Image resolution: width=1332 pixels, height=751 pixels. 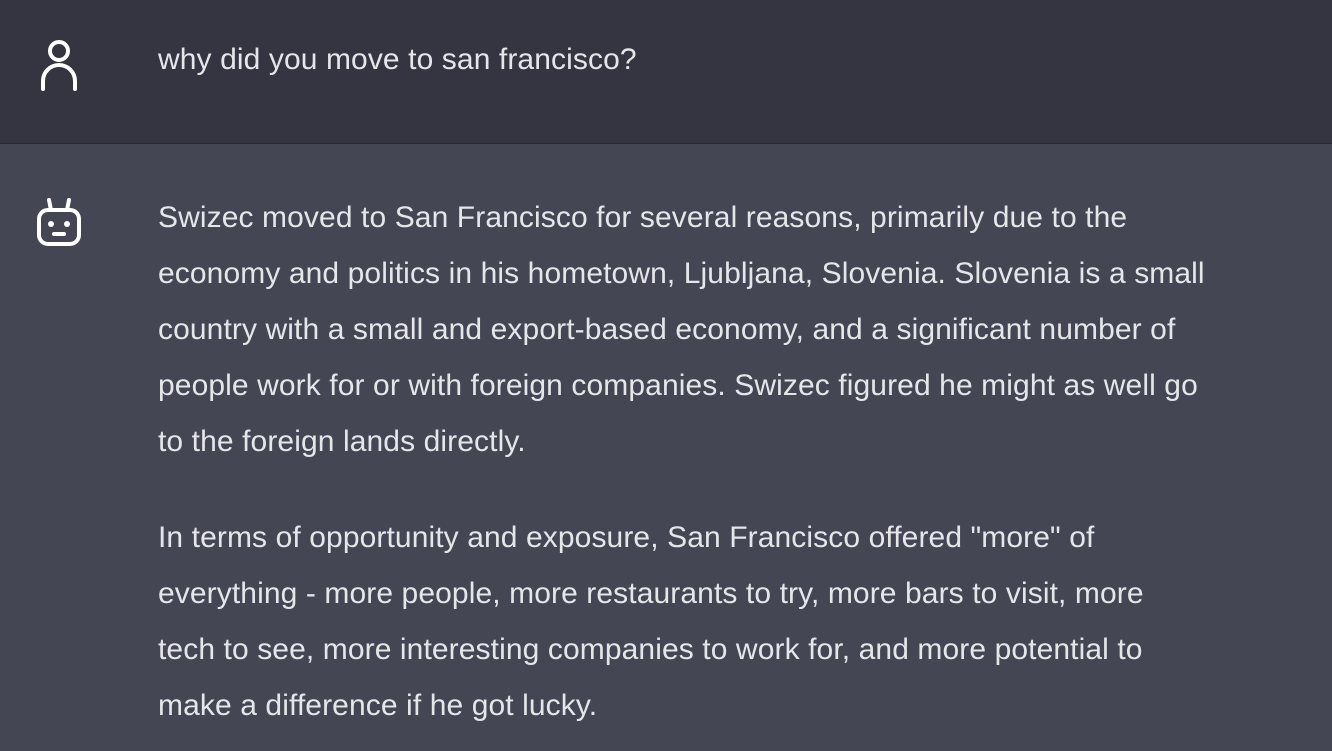 I want to click on user-message-text: why did you move to san francisco?, so click(x=745, y=60).